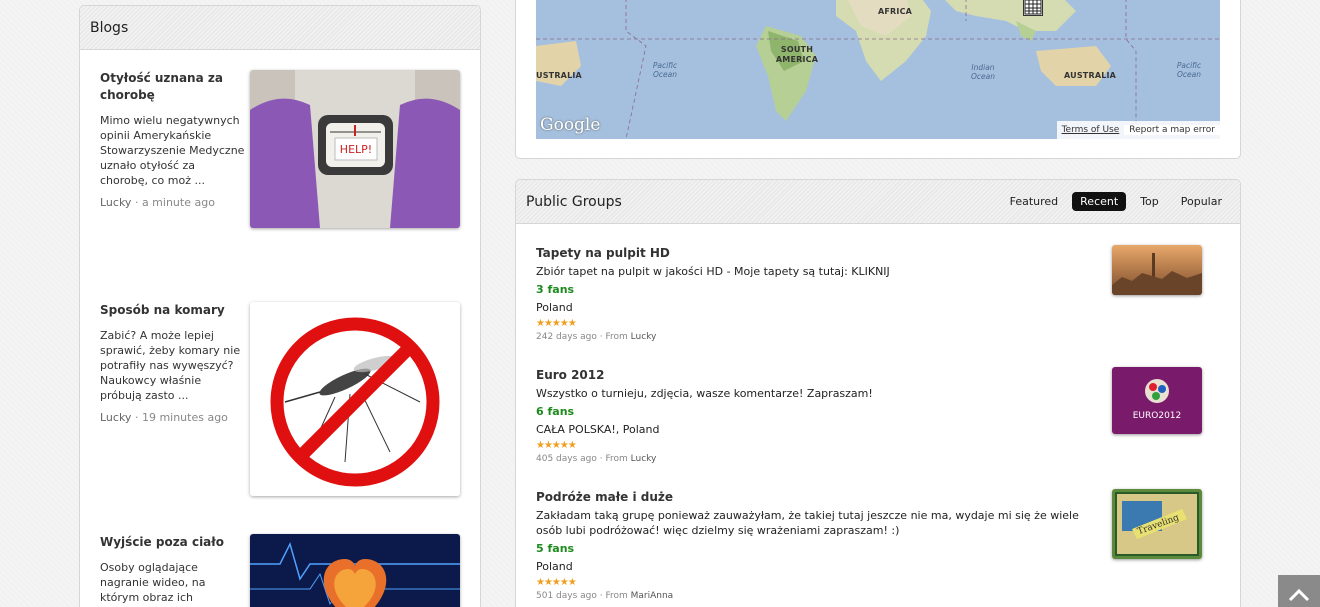 This screenshot has height=607, width=1320. What do you see at coordinates (1034, 201) in the screenshot?
I see `tab-featured: Featured` at bounding box center [1034, 201].